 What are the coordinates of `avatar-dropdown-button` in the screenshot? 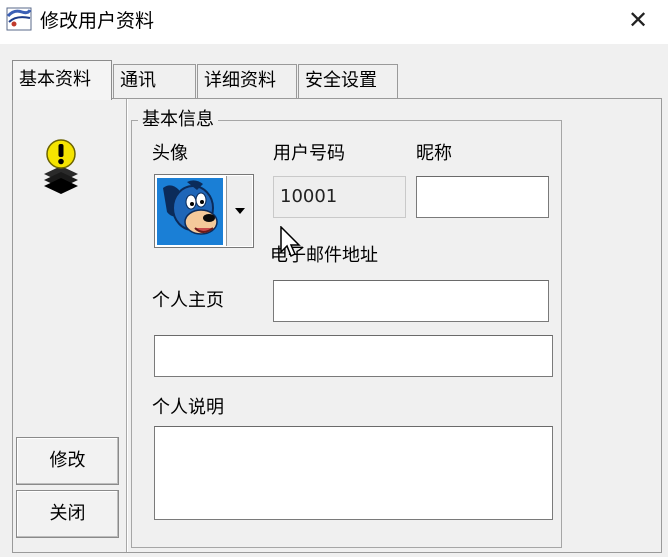 It's located at (239, 211).